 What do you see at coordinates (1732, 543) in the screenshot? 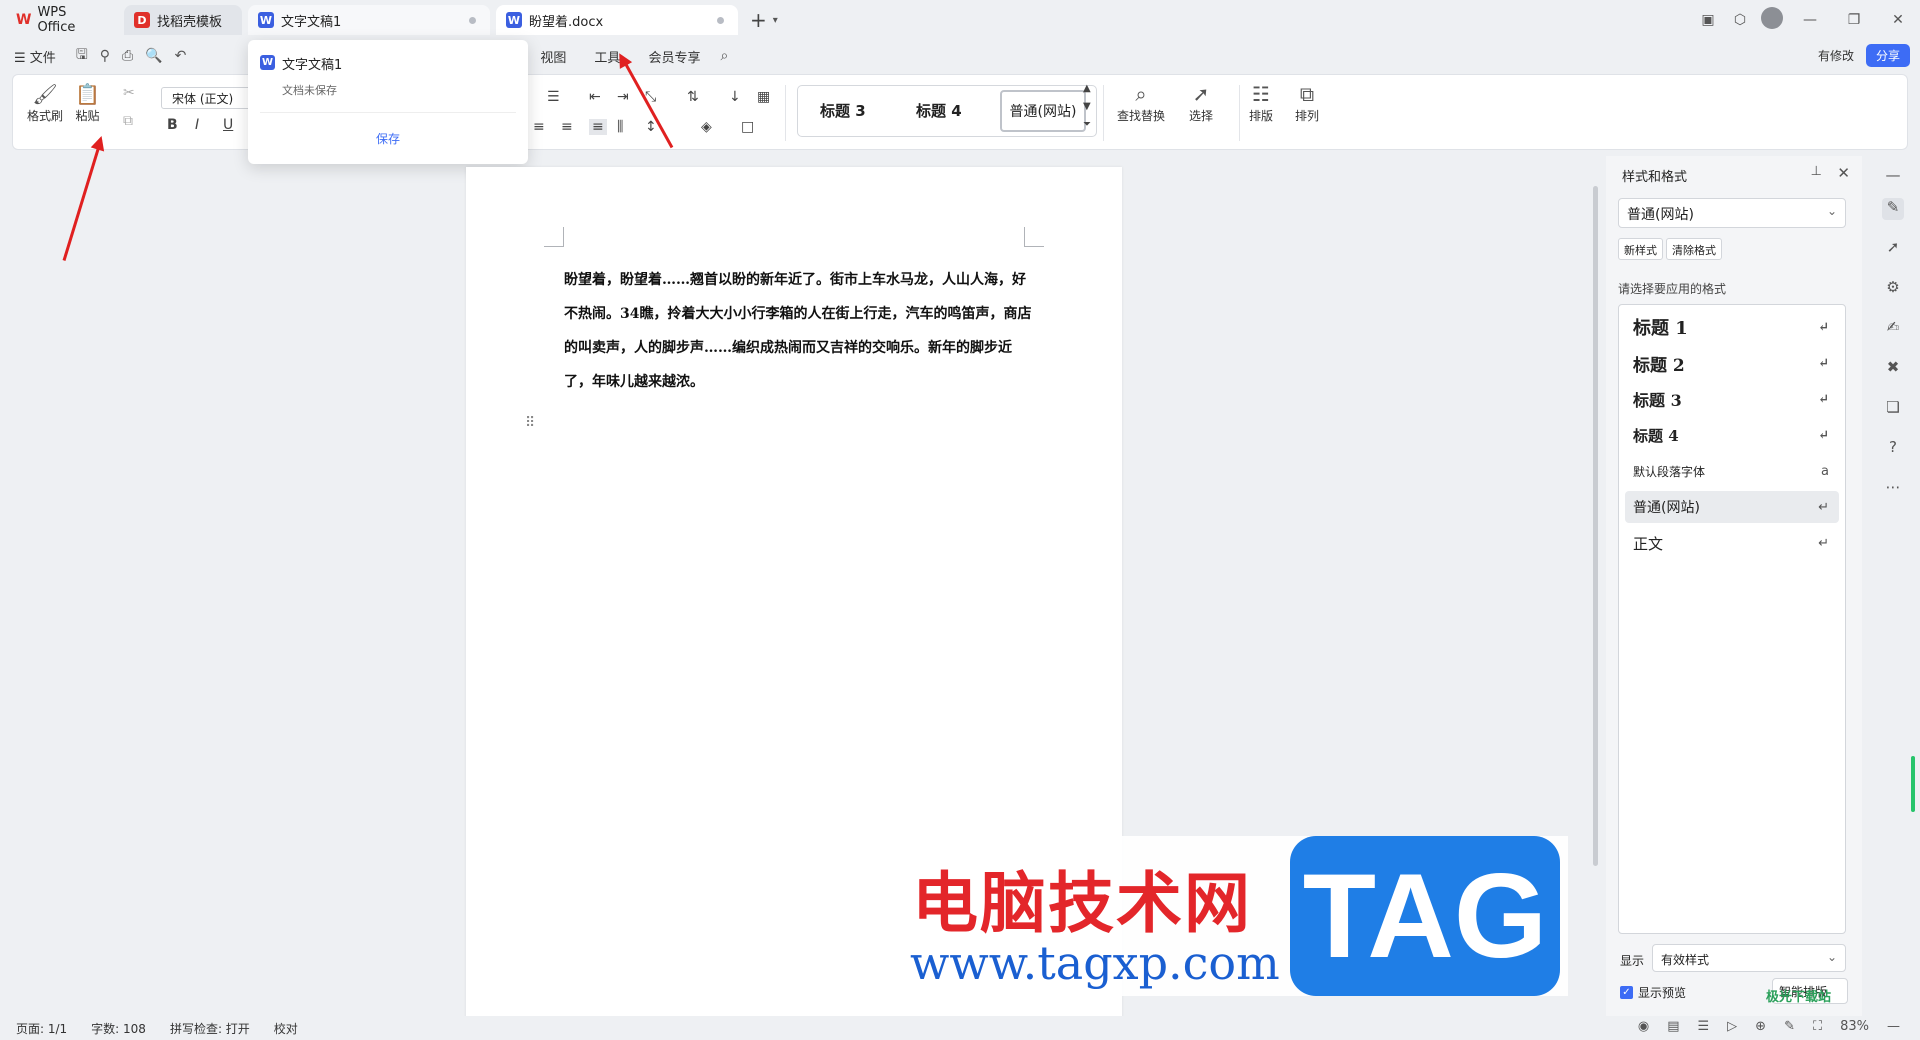
I see `list-item: 正文 ↵` at bounding box center [1732, 543].